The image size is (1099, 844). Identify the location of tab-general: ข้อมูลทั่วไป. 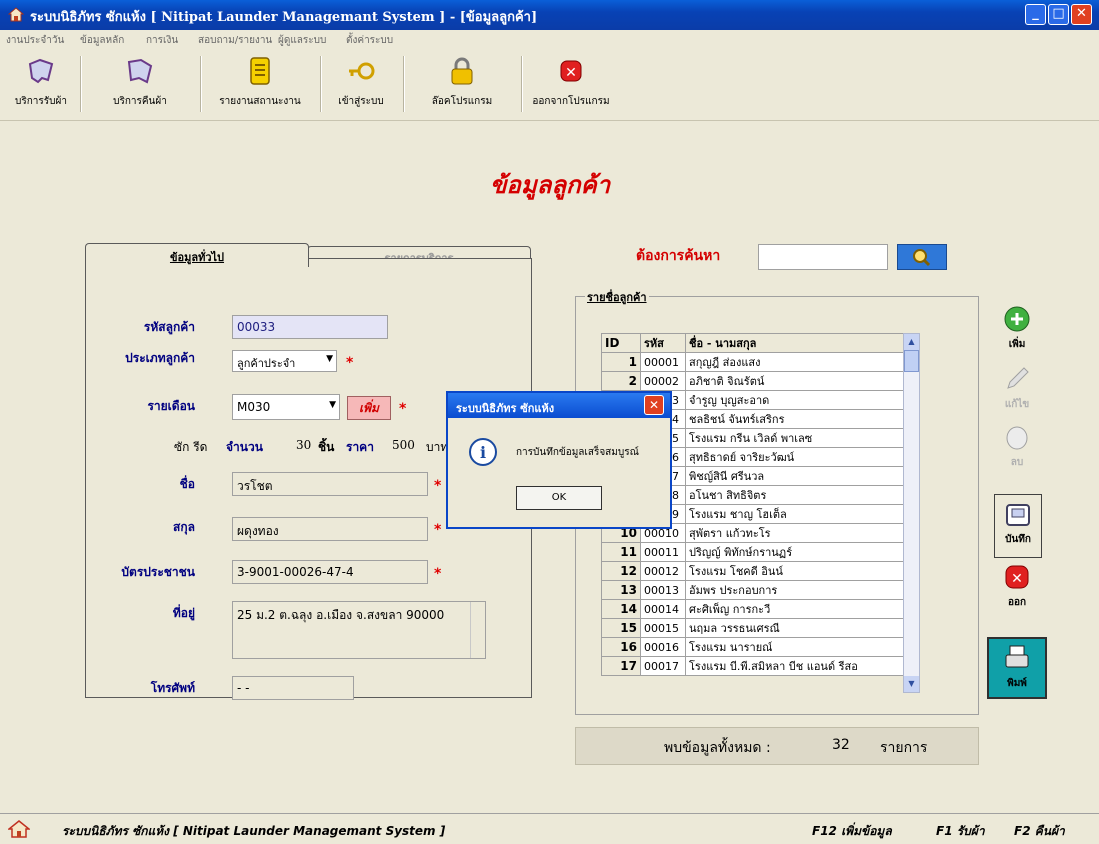
(197, 255).